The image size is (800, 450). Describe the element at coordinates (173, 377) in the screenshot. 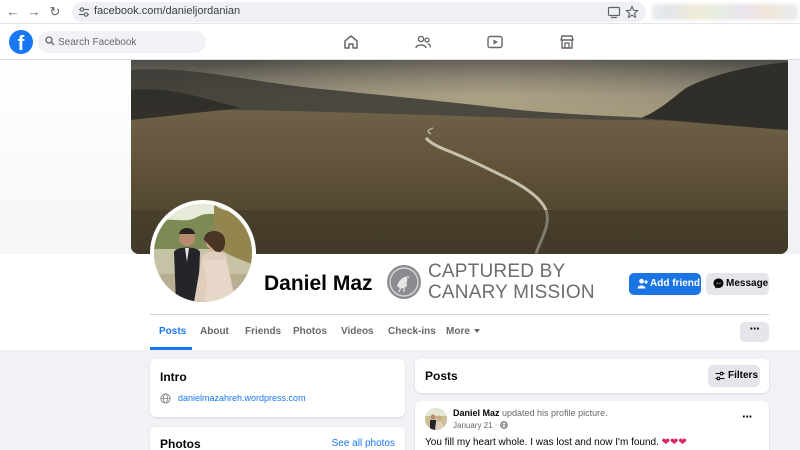

I see `intro-title: Intro` at that location.